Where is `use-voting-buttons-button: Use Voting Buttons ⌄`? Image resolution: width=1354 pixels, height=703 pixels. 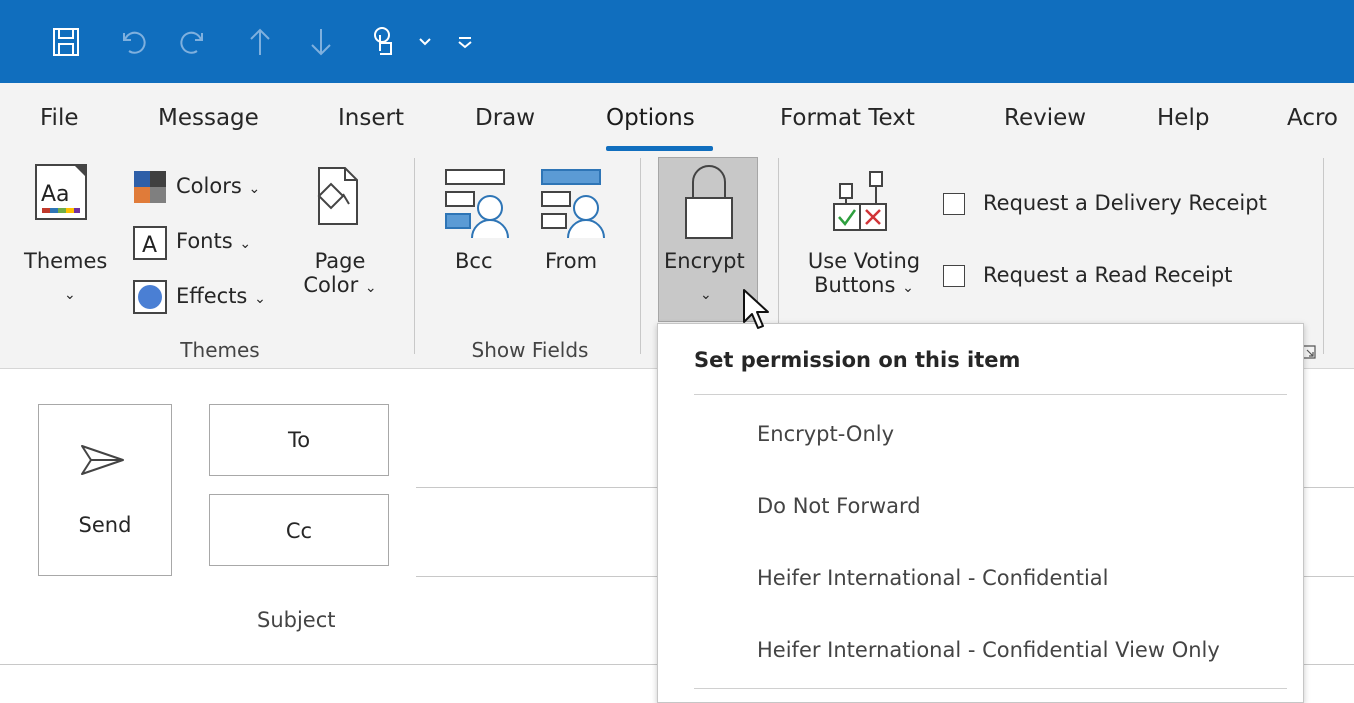
use-voting-buttons-button: Use Voting Buttons ⌄ is located at coordinates (864, 273).